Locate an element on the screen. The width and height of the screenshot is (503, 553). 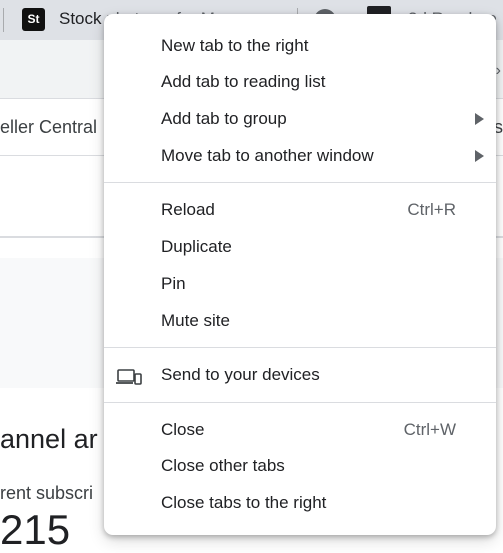
menu-item-move-to-window: Move tab to another window is located at coordinates (300, 157).